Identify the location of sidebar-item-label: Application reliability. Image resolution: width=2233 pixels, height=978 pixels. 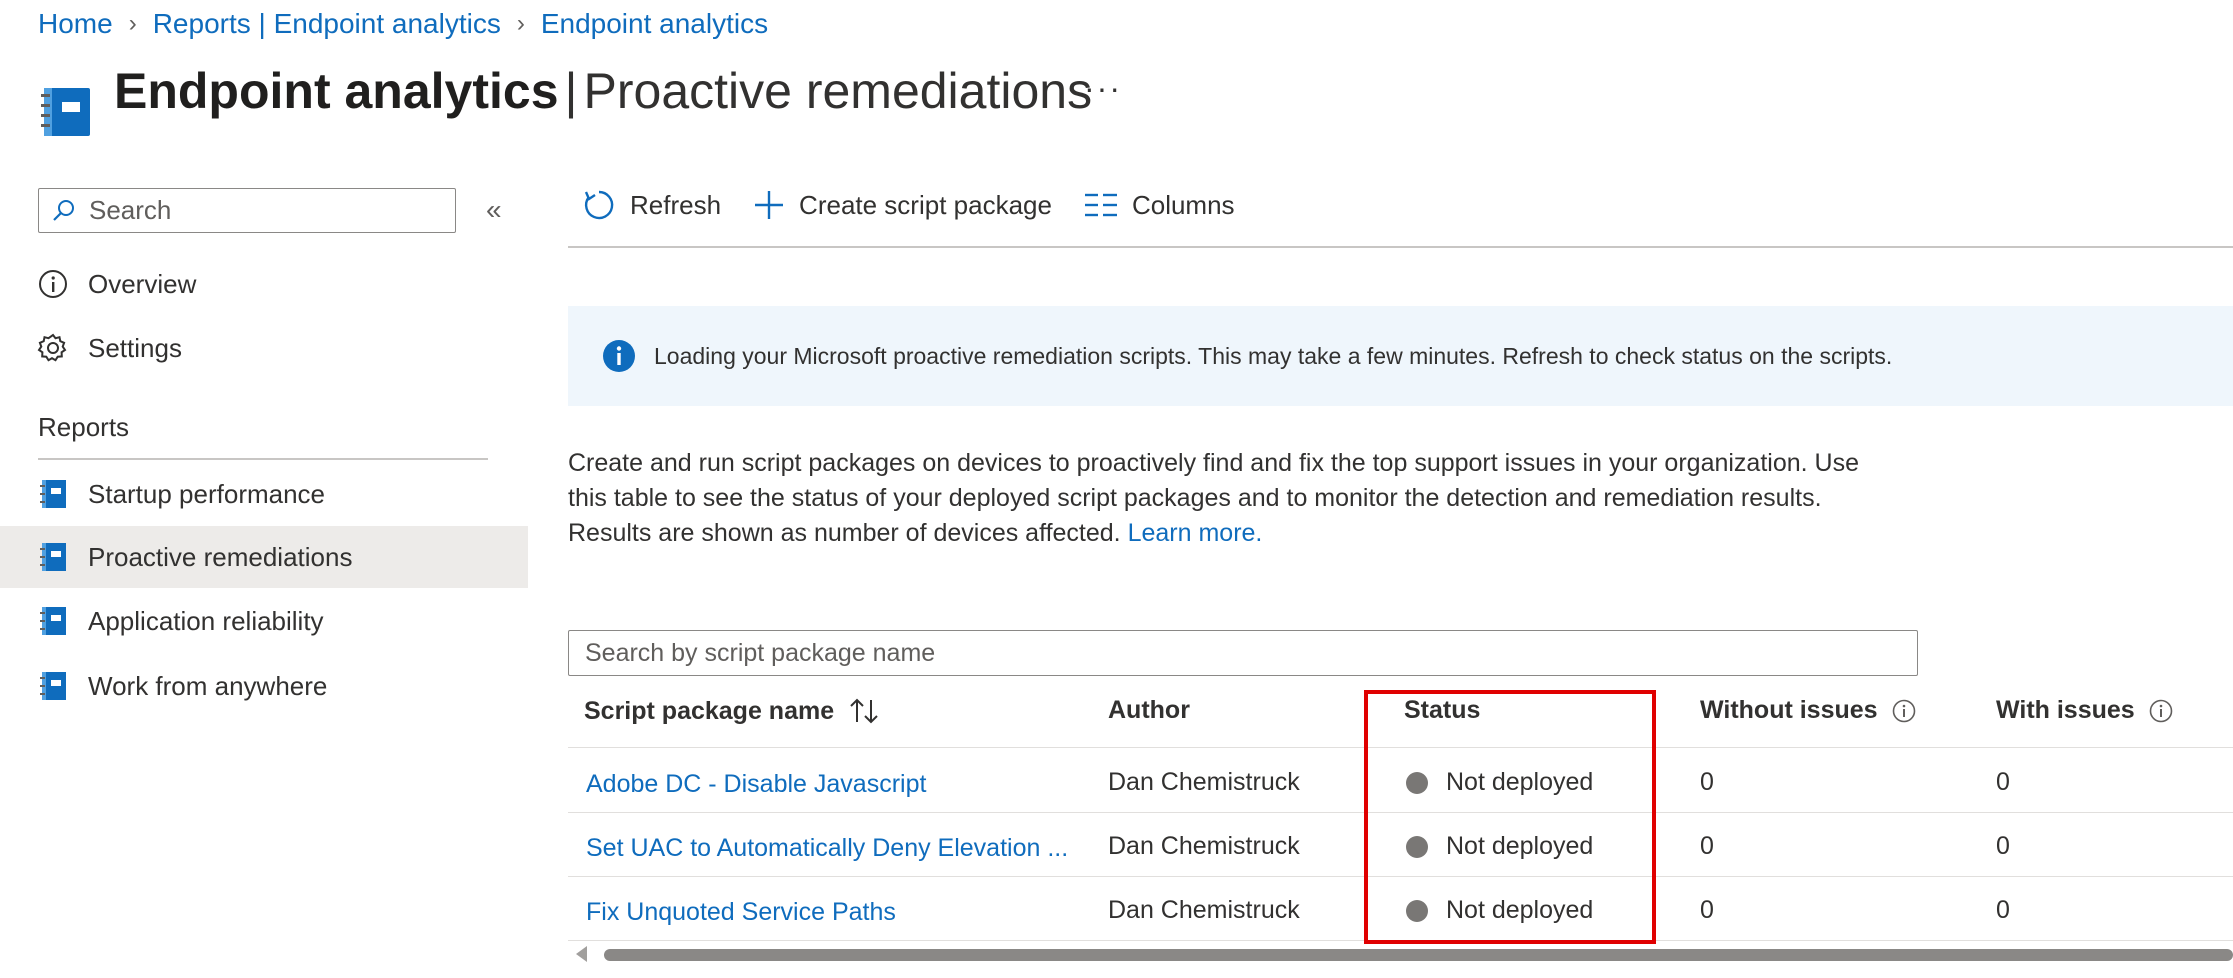
(206, 620).